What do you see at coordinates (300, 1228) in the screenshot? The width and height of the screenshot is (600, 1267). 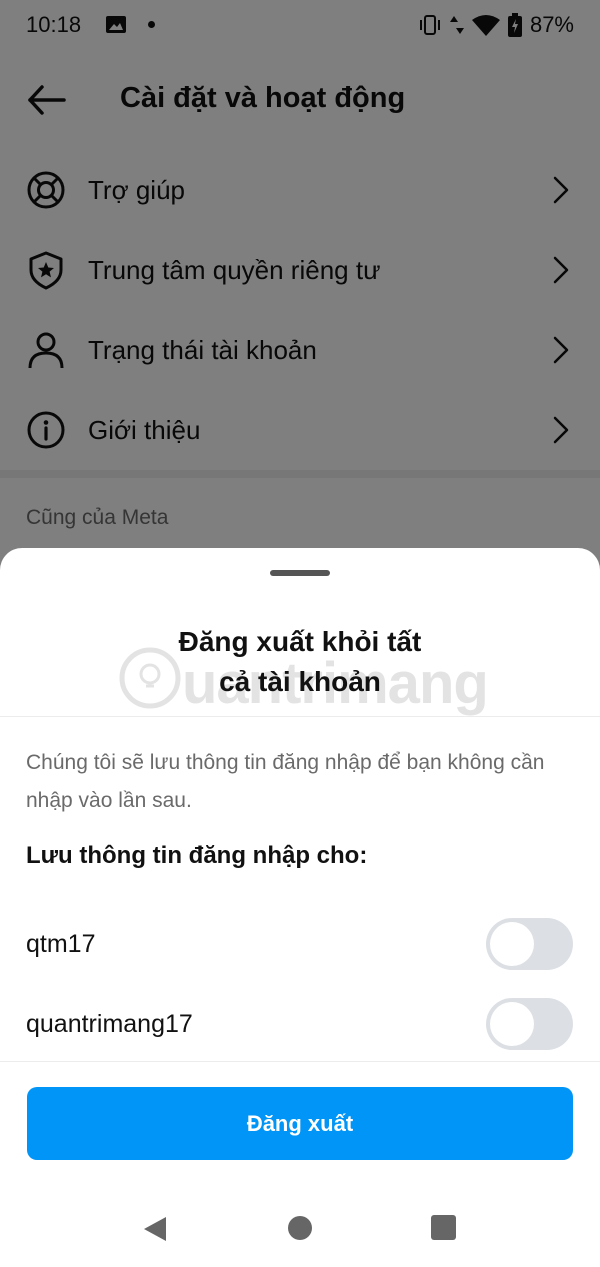 I see `nav-home-icon` at bounding box center [300, 1228].